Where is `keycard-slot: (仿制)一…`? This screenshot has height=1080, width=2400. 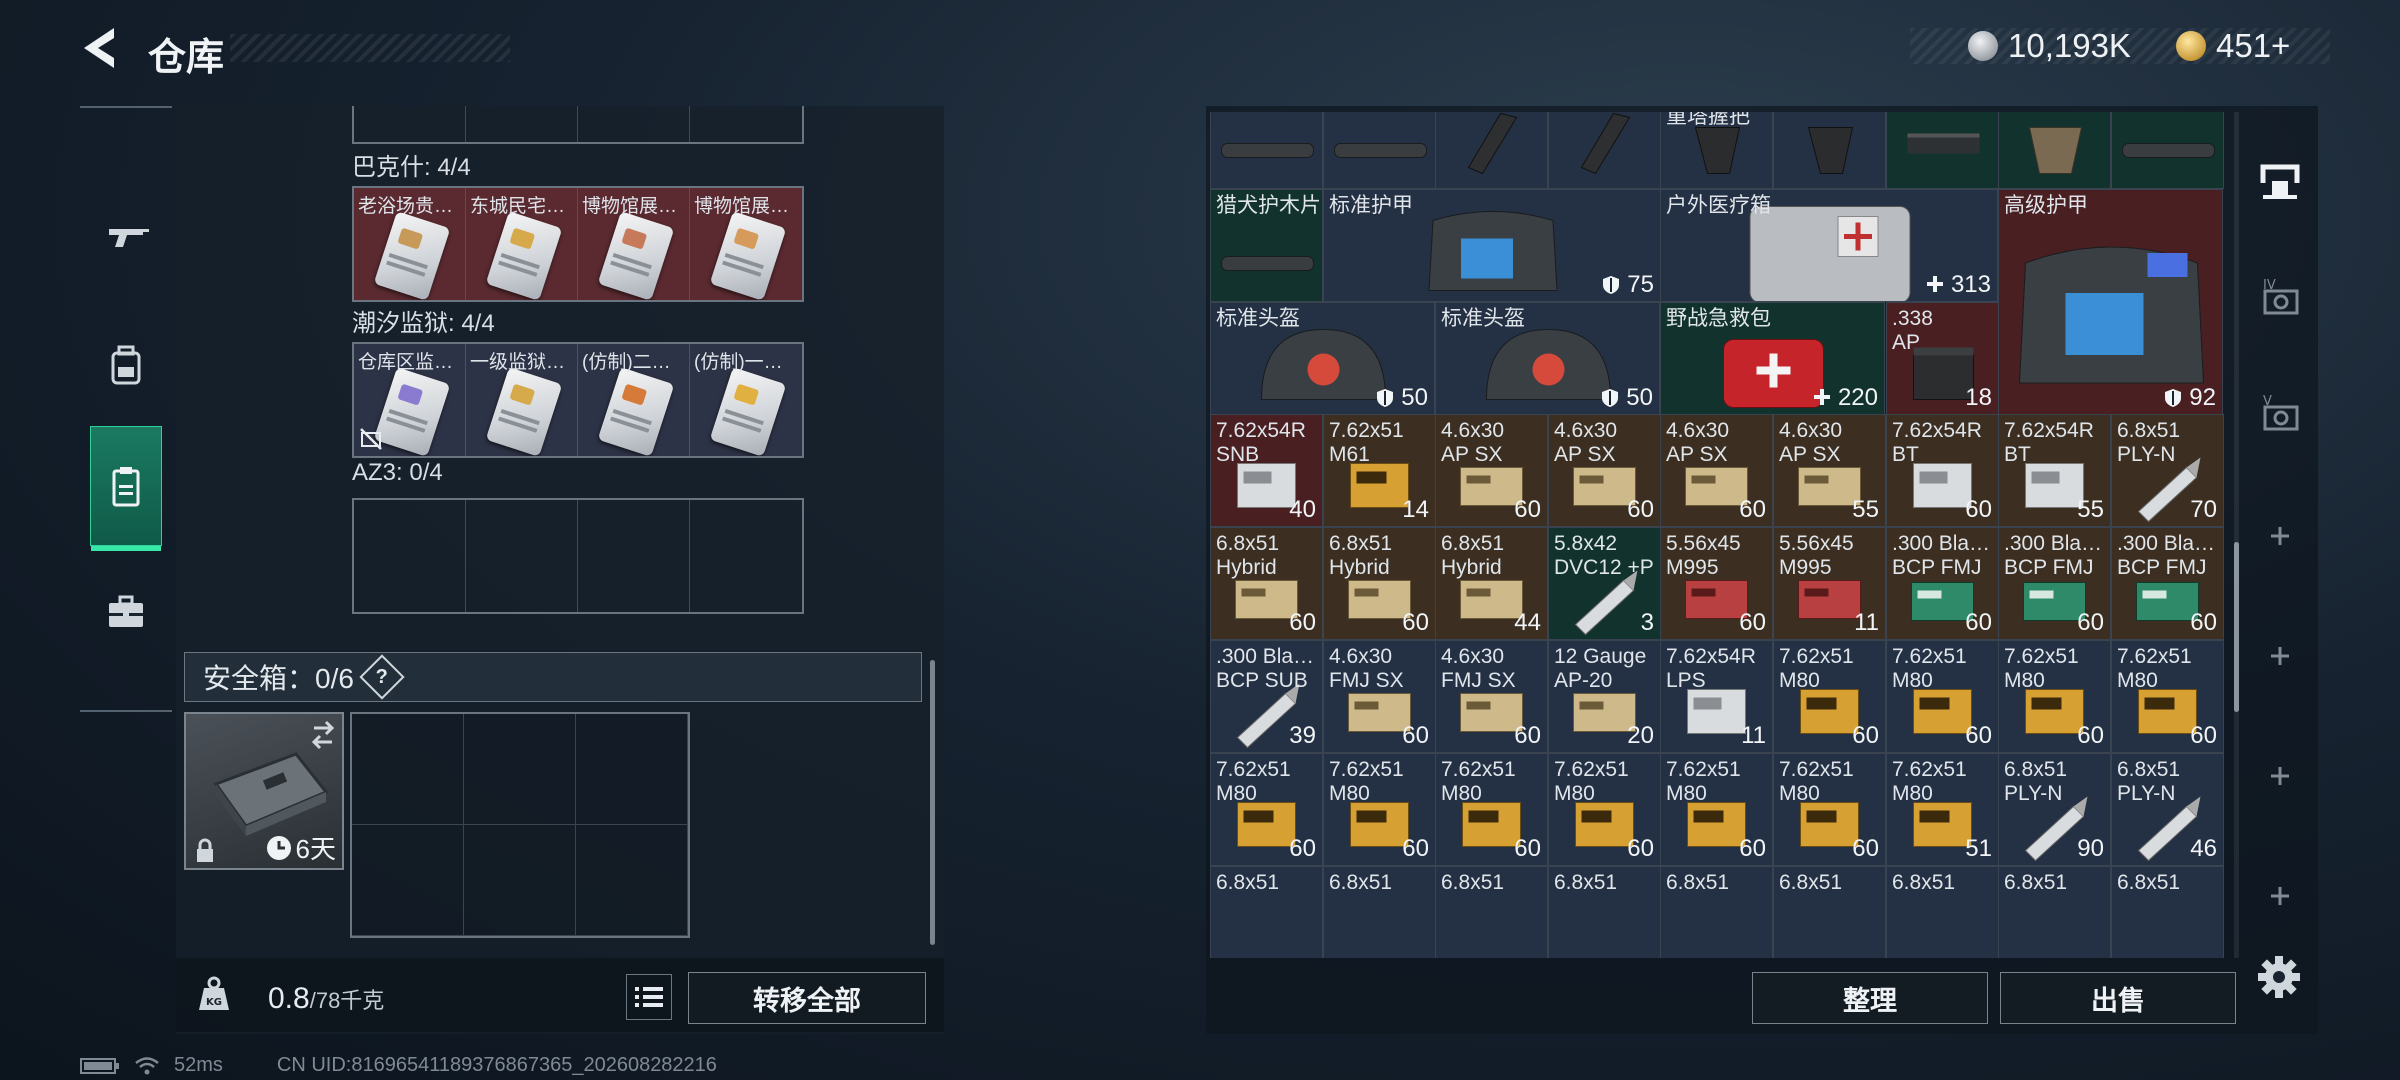
keycard-slot: (仿制)一… is located at coordinates (746, 400).